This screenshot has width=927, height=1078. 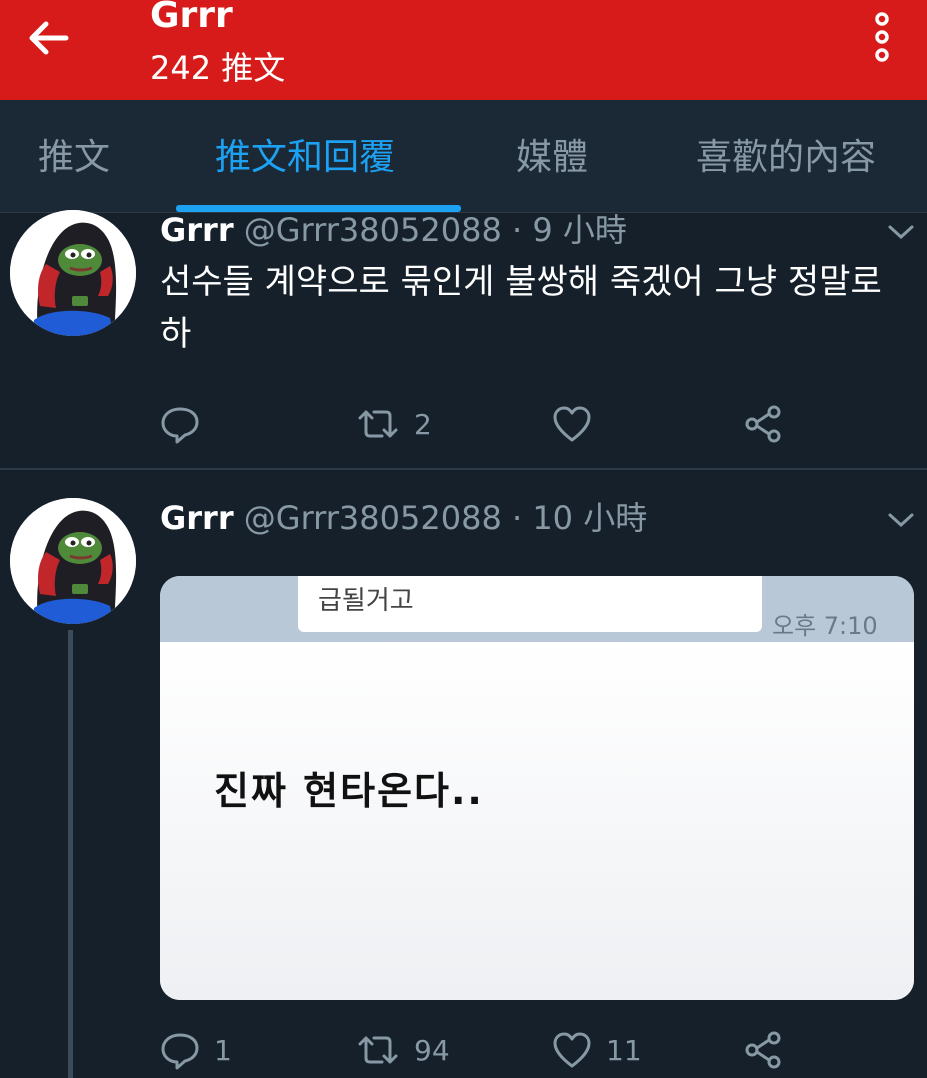 What do you see at coordinates (510, 1050) in the screenshot?
I see `tweet-actions: 1 94 11` at bounding box center [510, 1050].